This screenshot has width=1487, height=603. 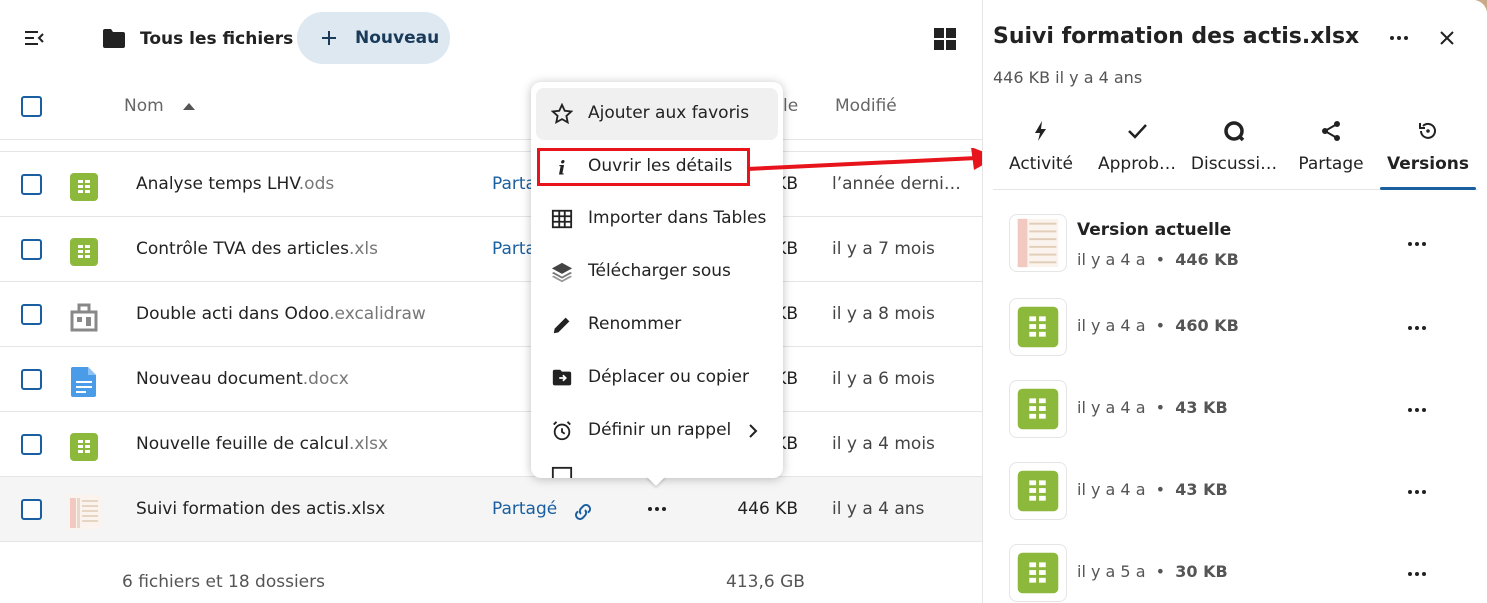 I want to click on file-name: Analyse temps LHV.ods, so click(x=235, y=184).